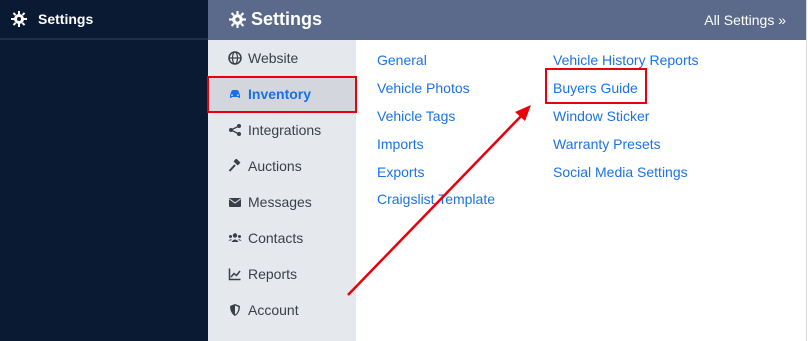 The height and width of the screenshot is (341, 808). Describe the element at coordinates (436, 203) in the screenshot. I see `arrow-line` at that location.